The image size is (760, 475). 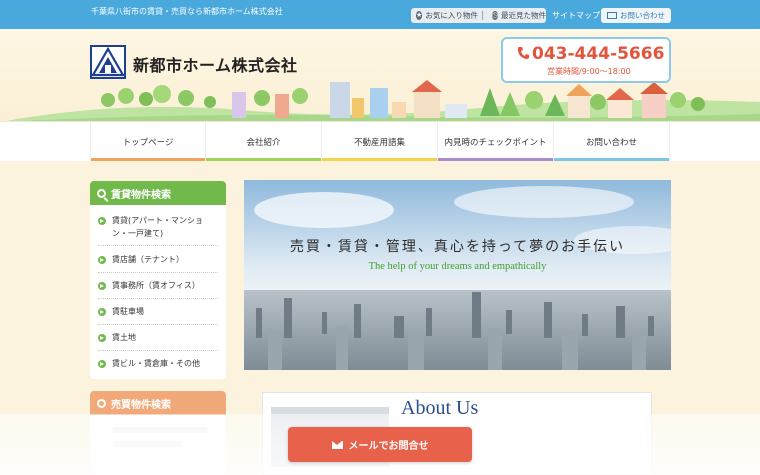 What do you see at coordinates (124, 337) in the screenshot?
I see `sidebar-item-label: 賃土地` at bounding box center [124, 337].